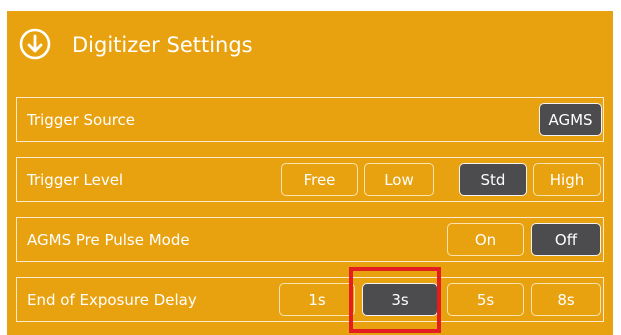 This screenshot has height=335, width=621. I want to click on agms-pre-pulse-on-button: On, so click(485, 239).